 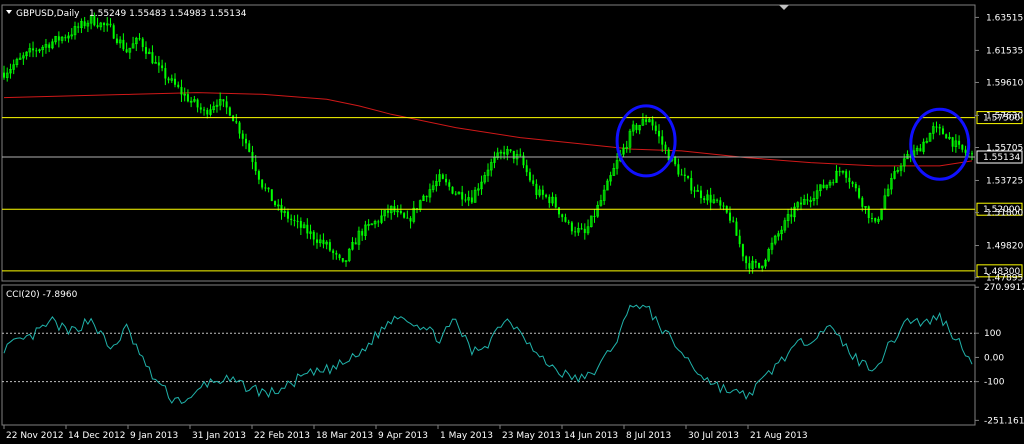 What do you see at coordinates (1001, 158) in the screenshot?
I see `current-price-label: 1.55134` at bounding box center [1001, 158].